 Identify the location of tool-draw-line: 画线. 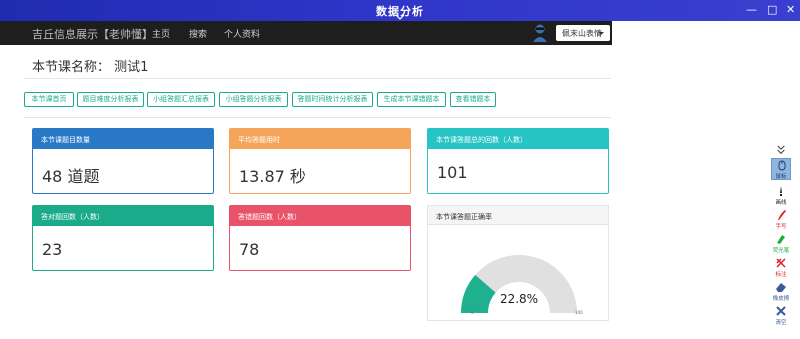
(781, 195).